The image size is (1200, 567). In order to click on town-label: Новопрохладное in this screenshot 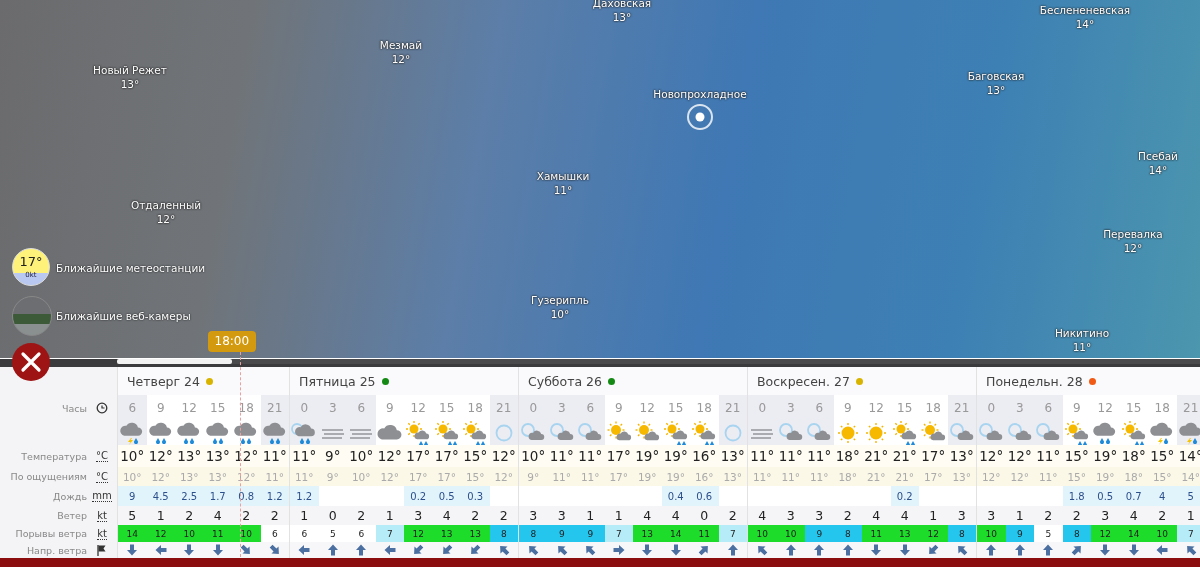, I will do `click(700, 94)`.